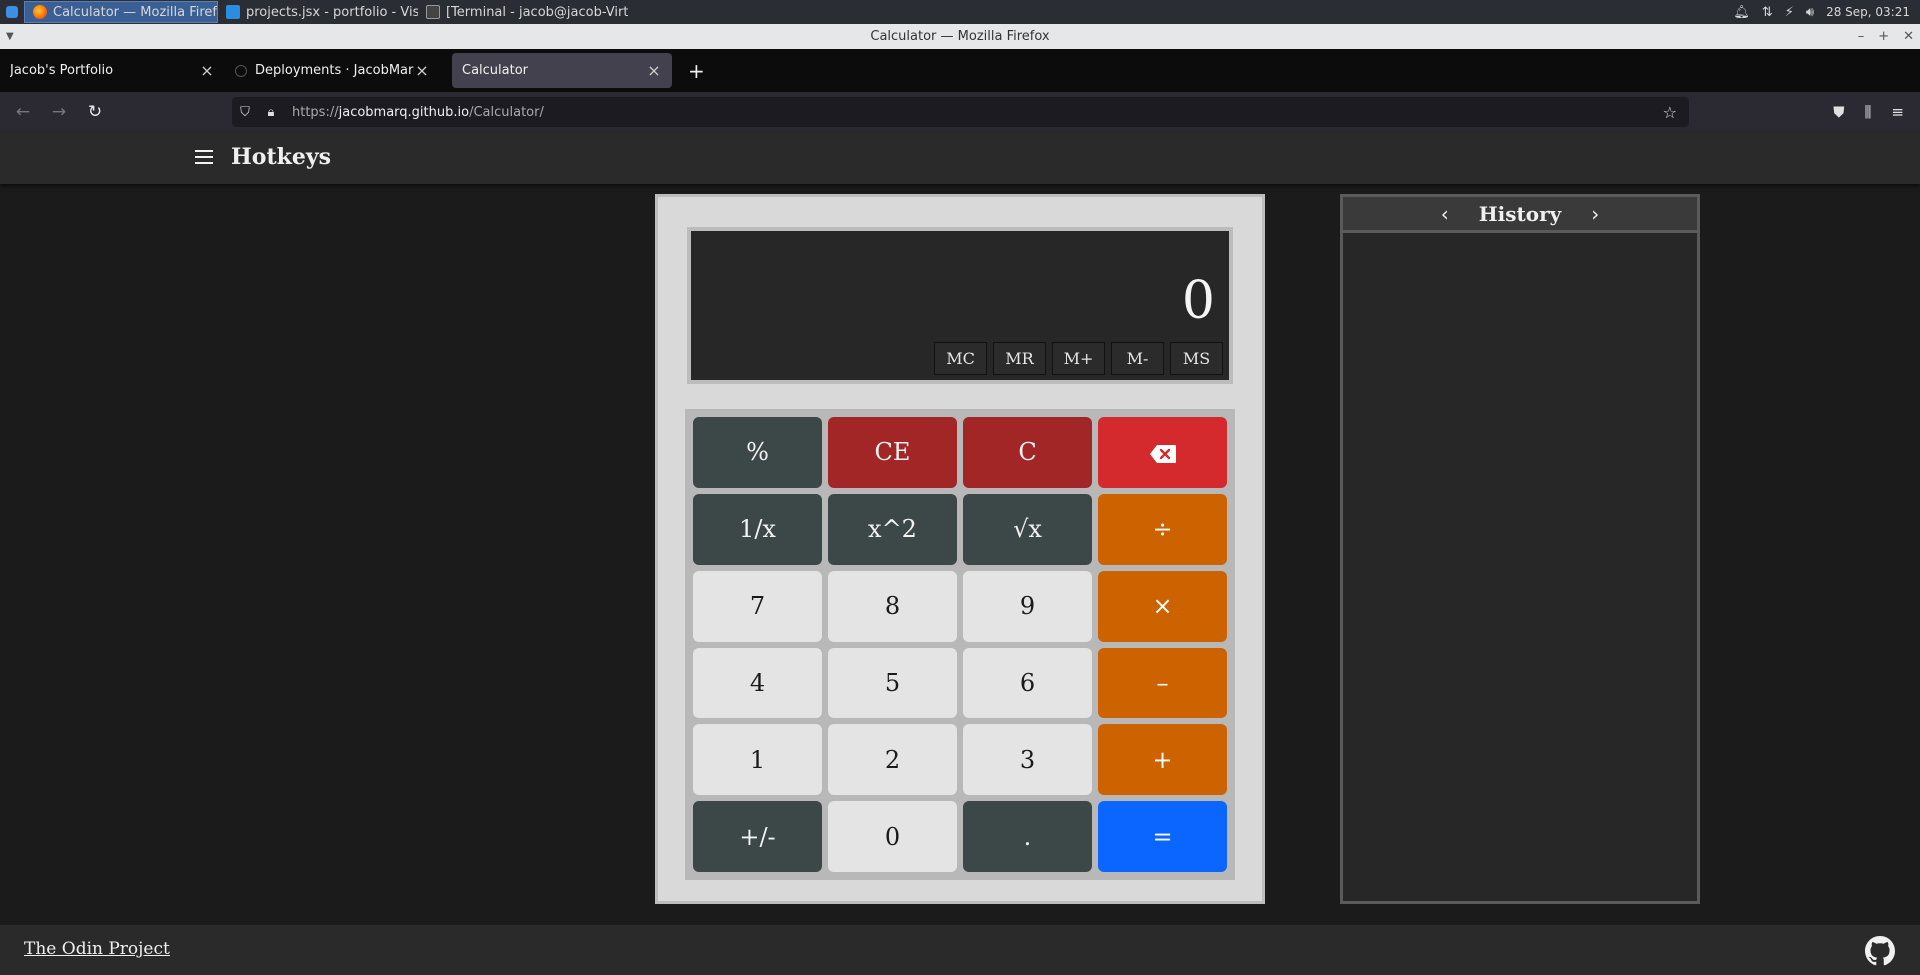  What do you see at coordinates (892, 529) in the screenshot?
I see `square-button: x^2` at bounding box center [892, 529].